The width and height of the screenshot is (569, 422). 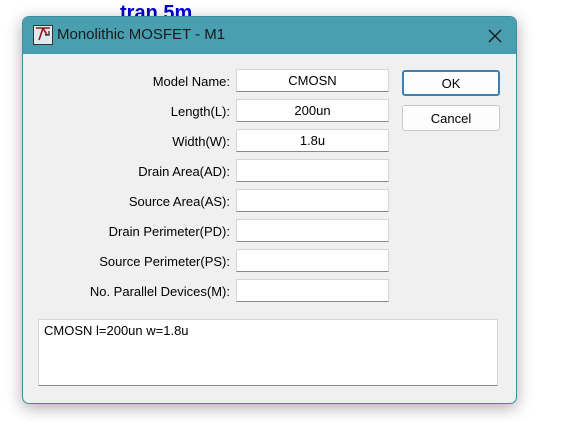 I want to click on drain-area-label: Drain Area(AD):, so click(x=184, y=171).